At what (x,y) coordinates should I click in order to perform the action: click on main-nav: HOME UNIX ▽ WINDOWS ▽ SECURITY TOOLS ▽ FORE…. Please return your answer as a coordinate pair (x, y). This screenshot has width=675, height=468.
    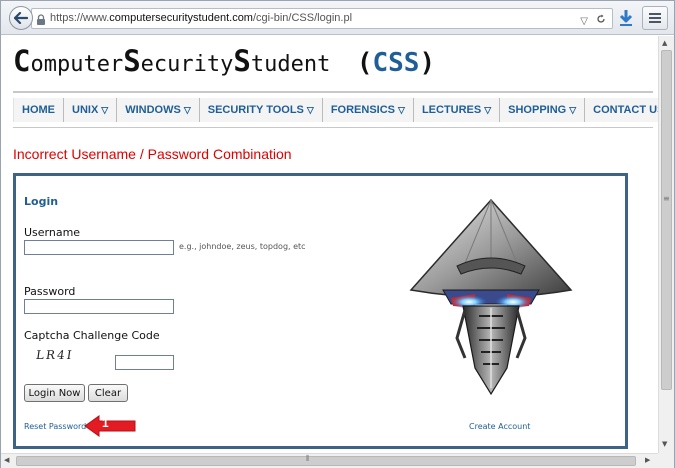
    Looking at the image, I should click on (335, 110).